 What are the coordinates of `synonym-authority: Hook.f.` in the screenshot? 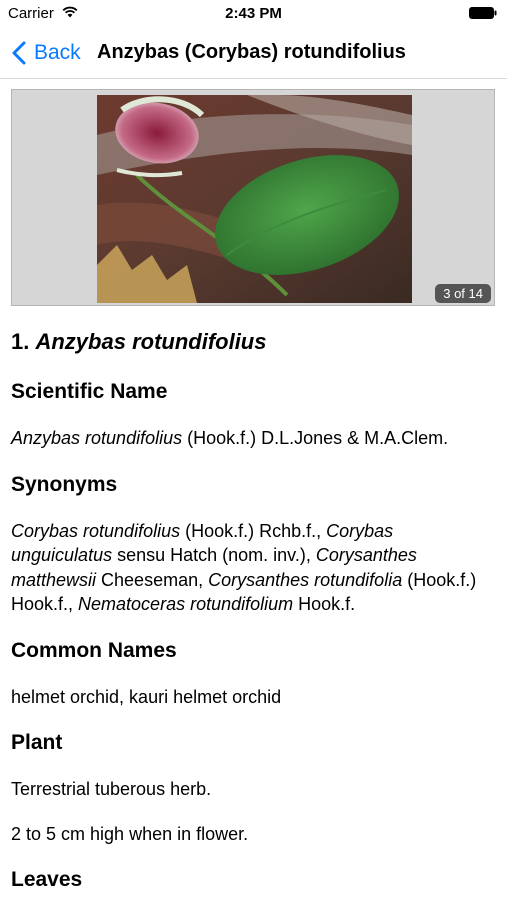 It's located at (324, 604).